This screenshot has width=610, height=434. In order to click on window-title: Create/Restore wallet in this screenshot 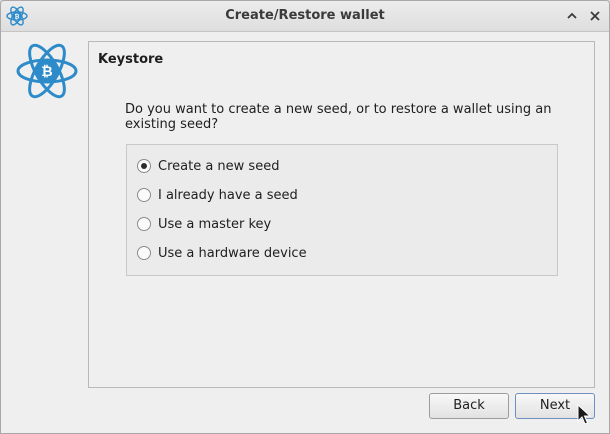, I will do `click(305, 15)`.